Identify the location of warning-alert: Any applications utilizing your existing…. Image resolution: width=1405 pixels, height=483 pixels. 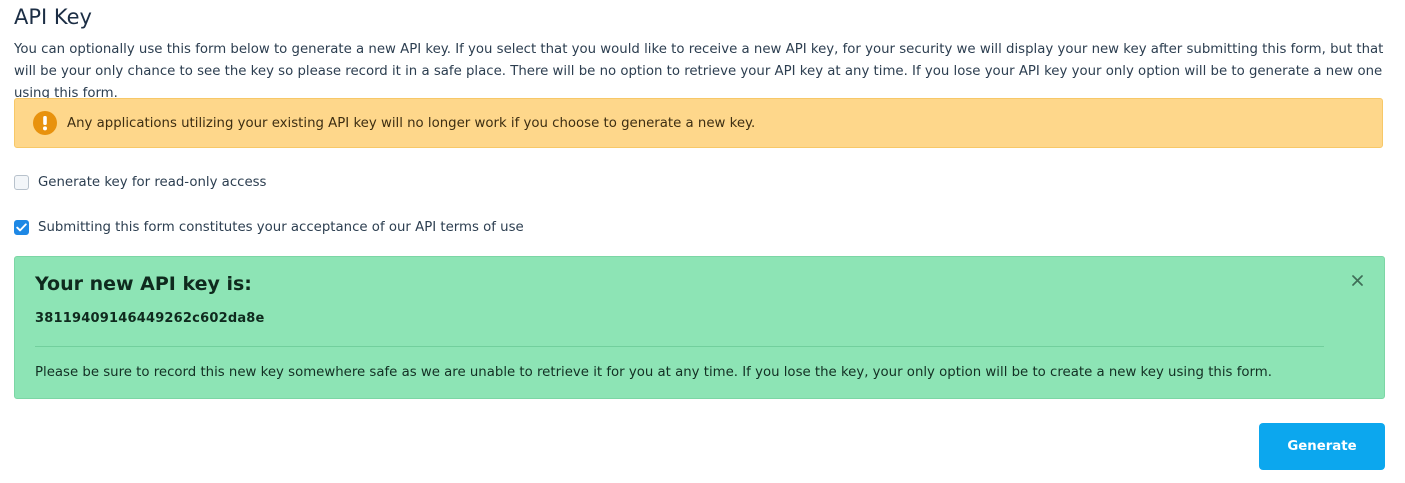
(698, 123).